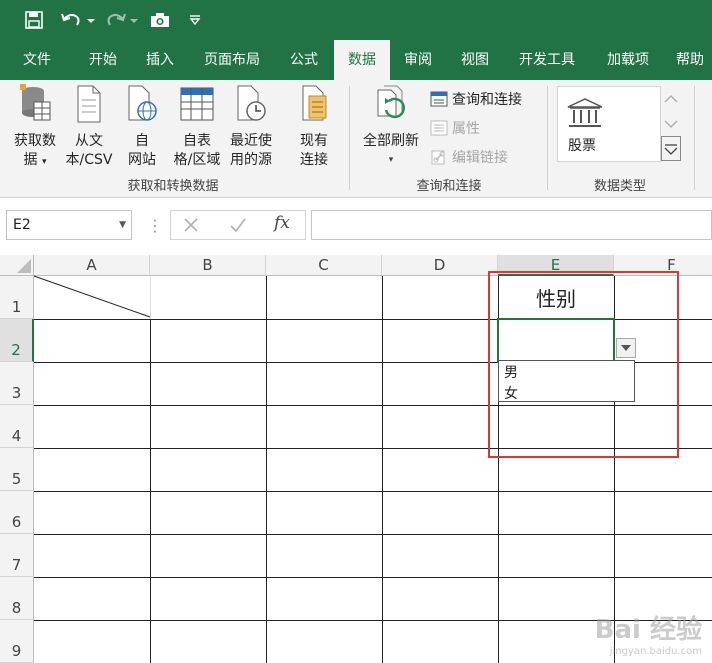 The image size is (712, 663). Describe the element at coordinates (438, 157) in the screenshot. I see `link-icon` at that location.